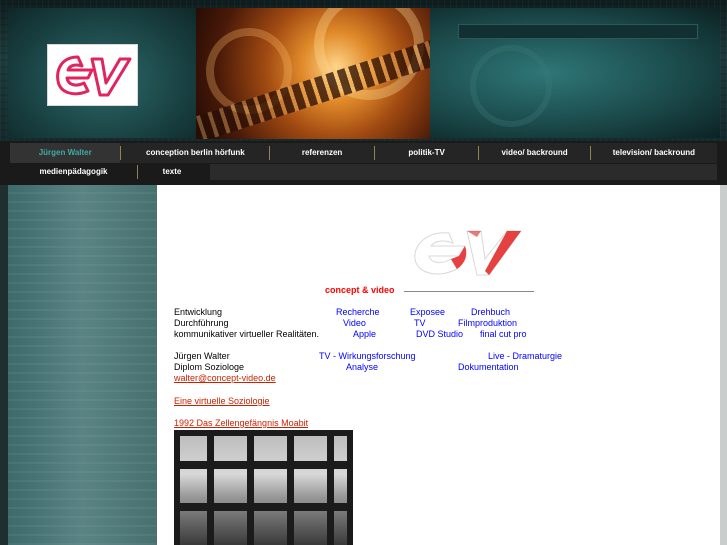 The width and height of the screenshot is (727, 545). What do you see at coordinates (172, 172) in the screenshot?
I see `nav-item-texte: texte` at bounding box center [172, 172].